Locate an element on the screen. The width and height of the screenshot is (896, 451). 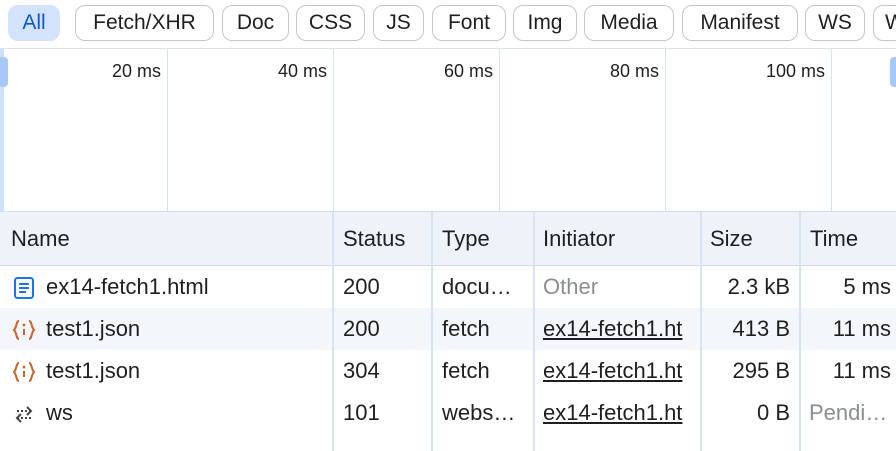
request-status: 101 is located at coordinates (361, 412).